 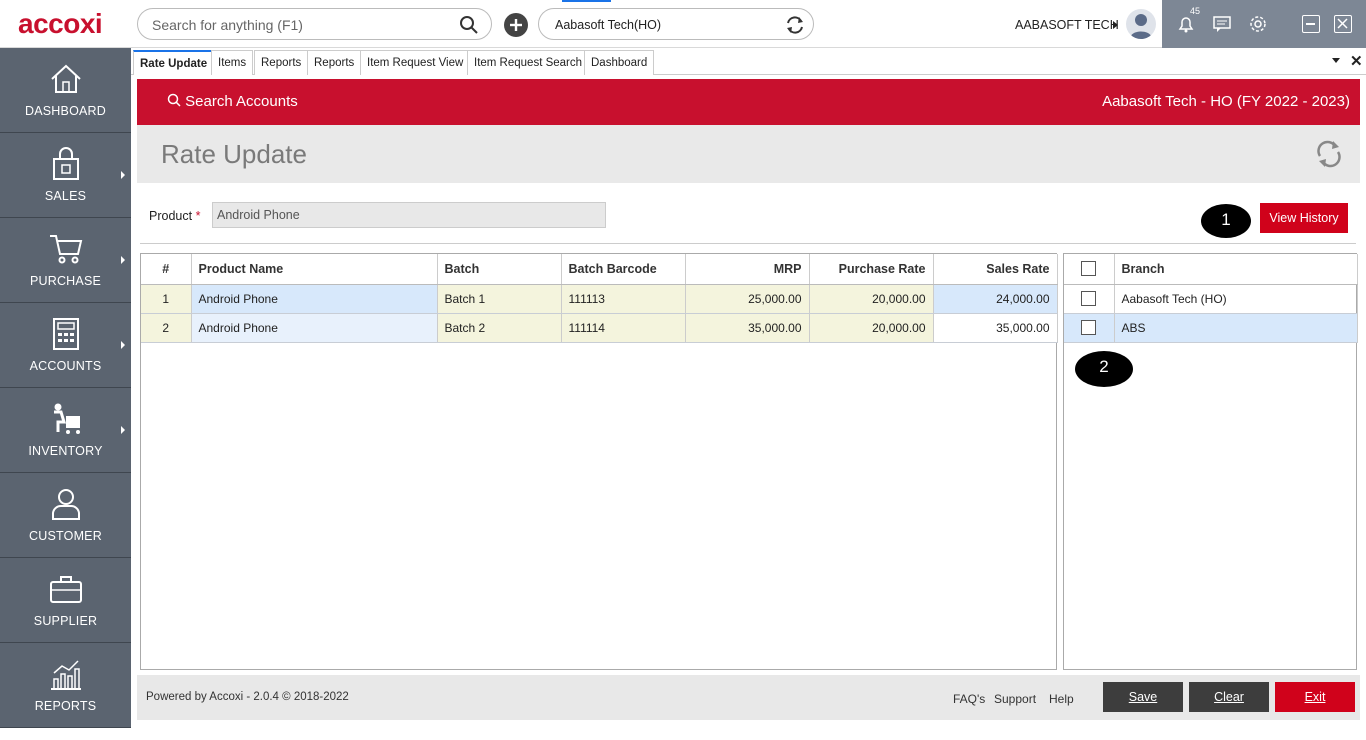 What do you see at coordinates (795, 25) in the screenshot?
I see `switch-branch-icon` at bounding box center [795, 25].